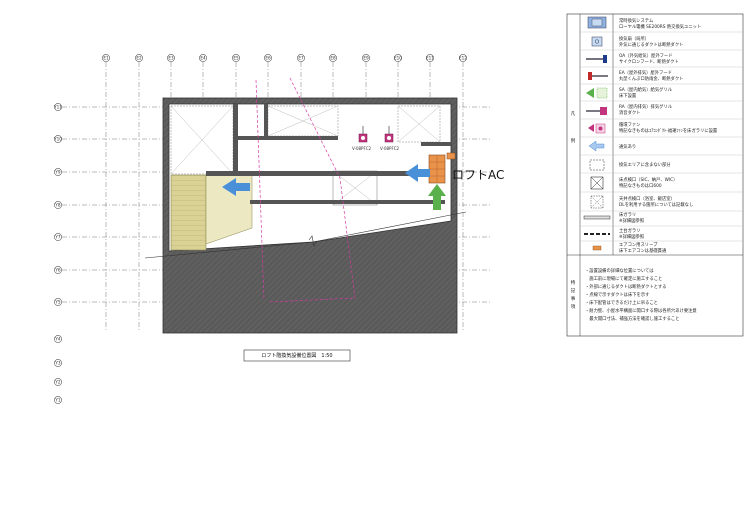  I want to click on svg-text: Y10, so click(57, 139).